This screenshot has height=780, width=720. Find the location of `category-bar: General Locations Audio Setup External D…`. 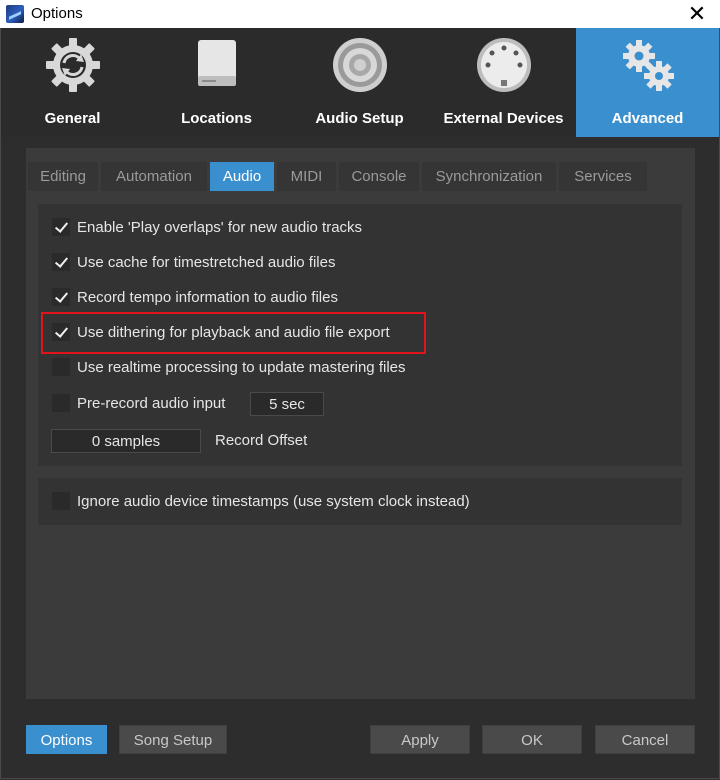

category-bar: General Locations Audio Setup External D… is located at coordinates (360, 82).